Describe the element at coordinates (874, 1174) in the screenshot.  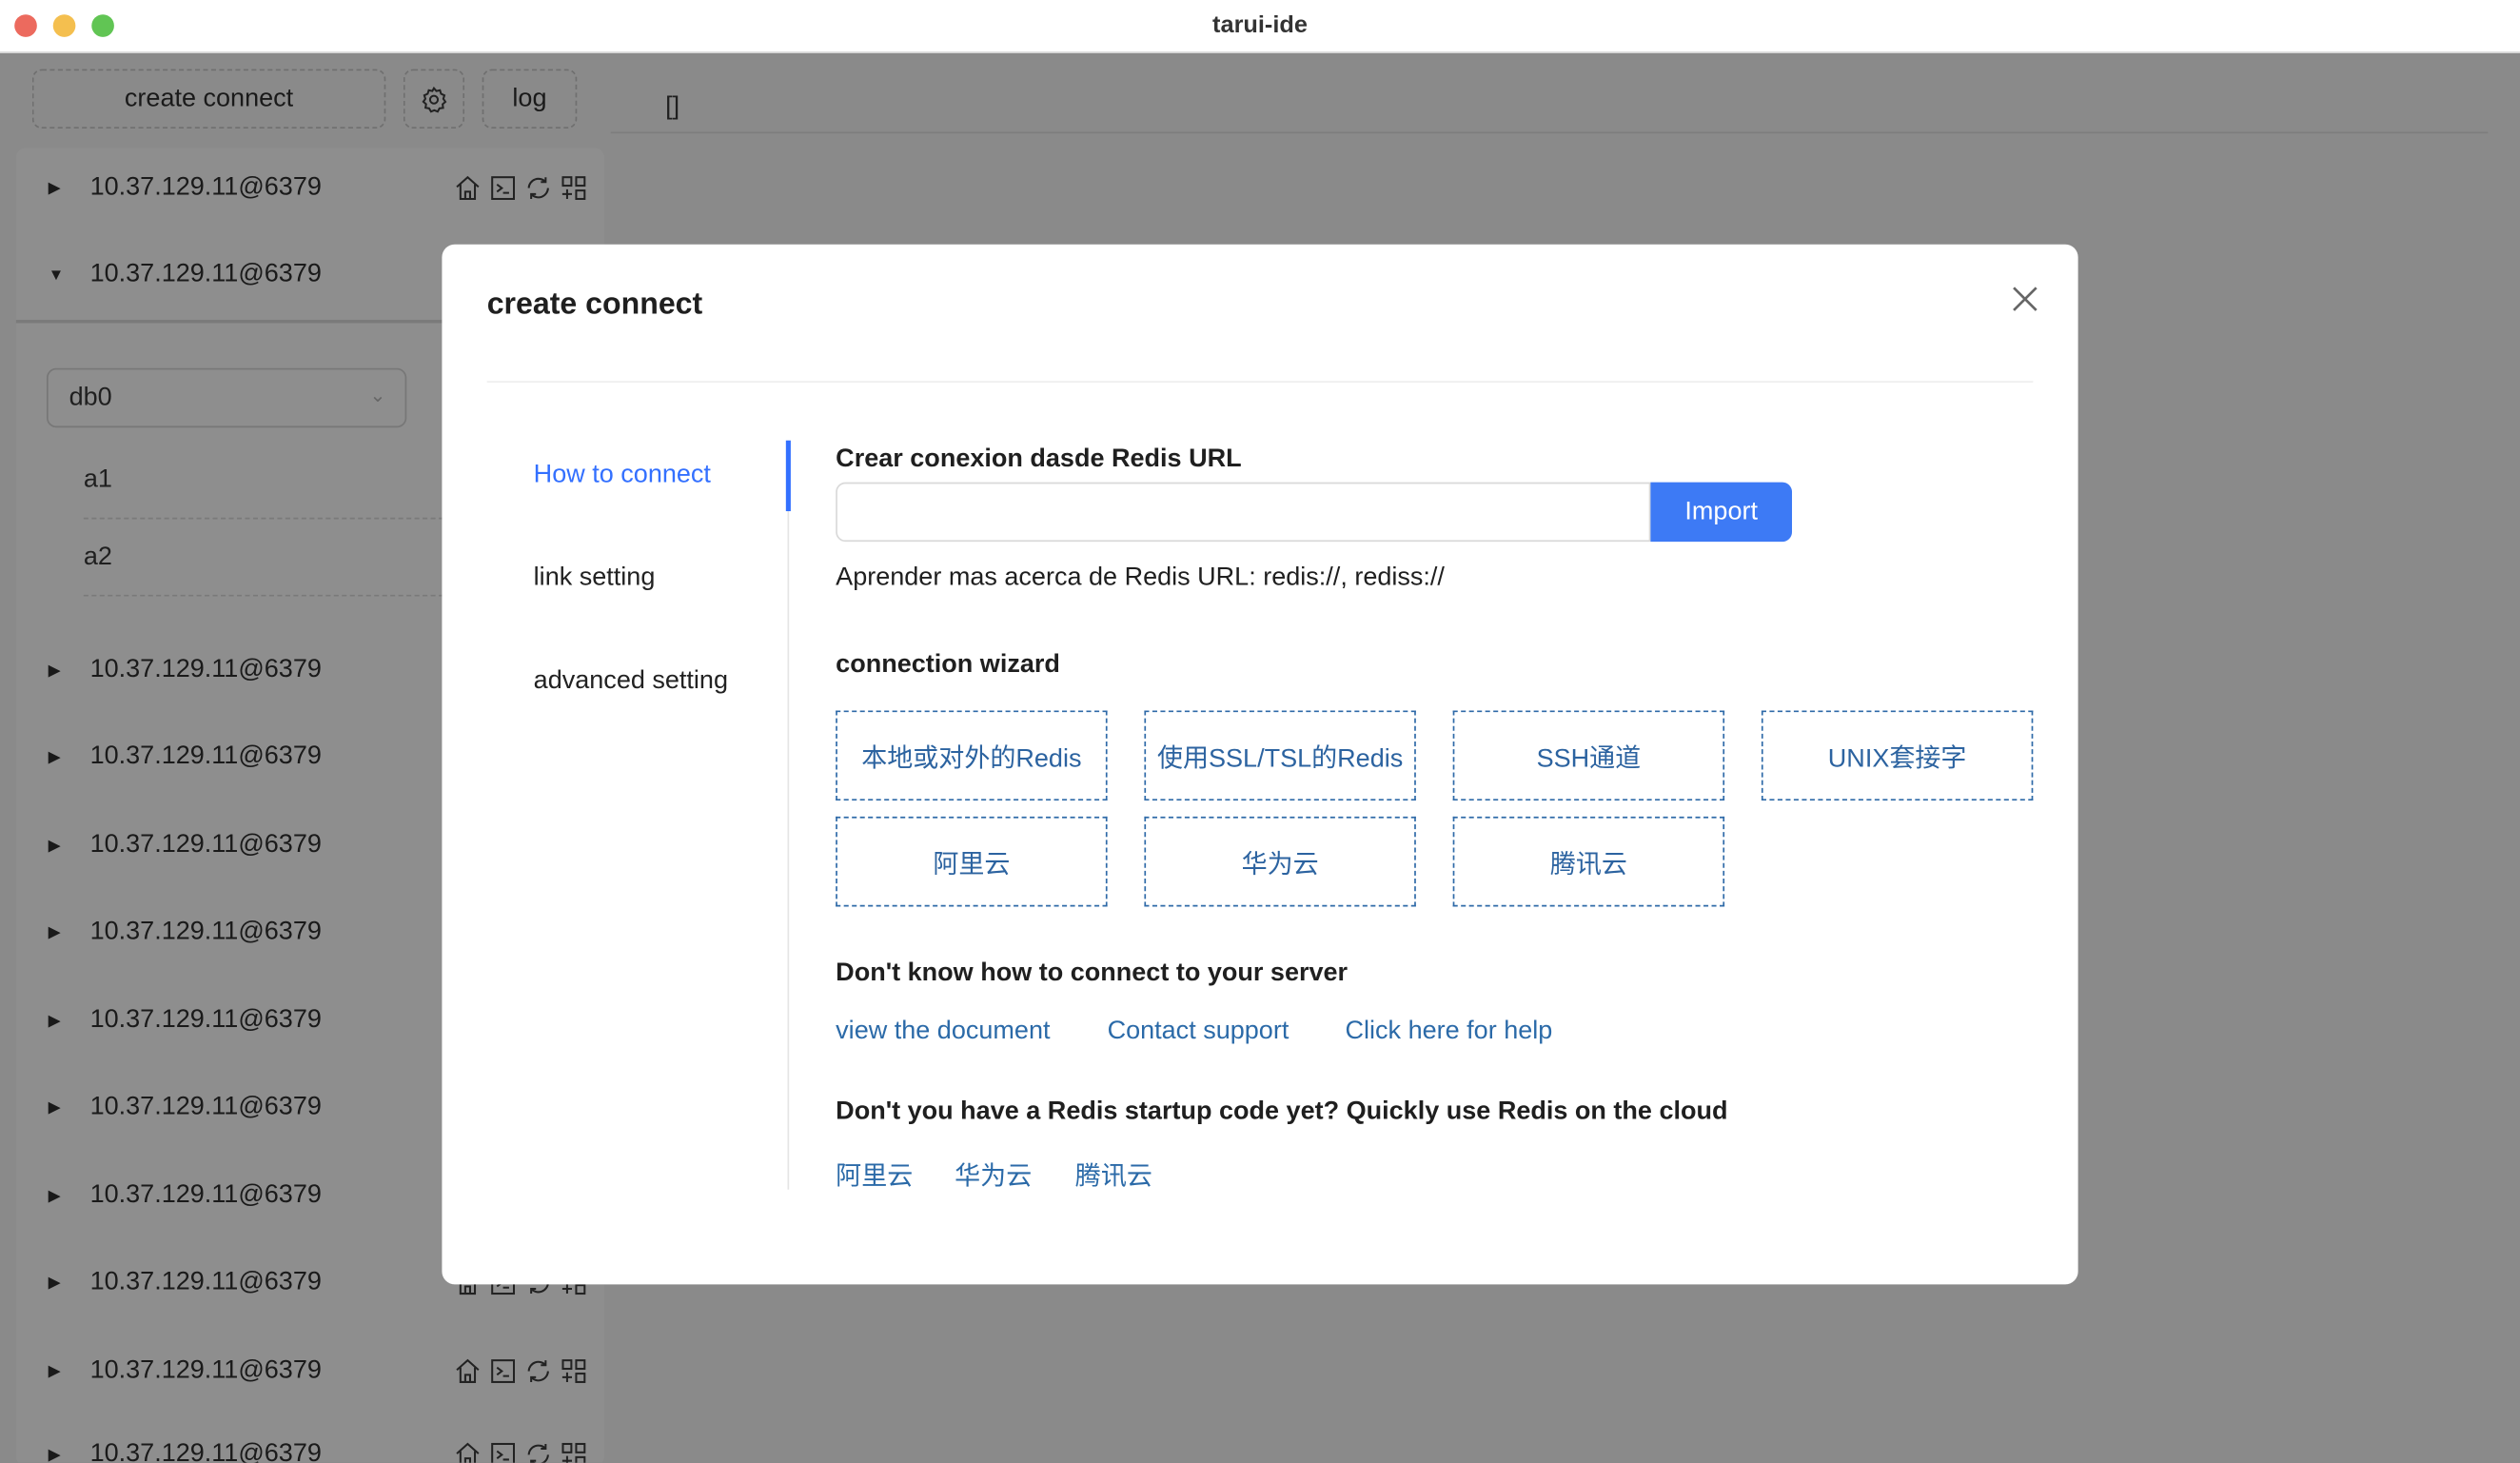
I see `cloud-link-aliyun: 阿里云` at that location.